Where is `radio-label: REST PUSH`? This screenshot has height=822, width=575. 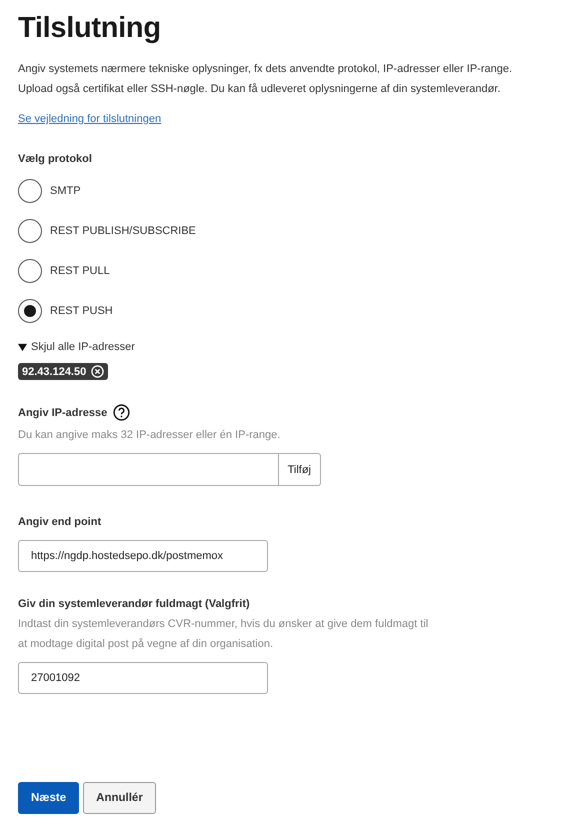 radio-label: REST PUSH is located at coordinates (81, 311).